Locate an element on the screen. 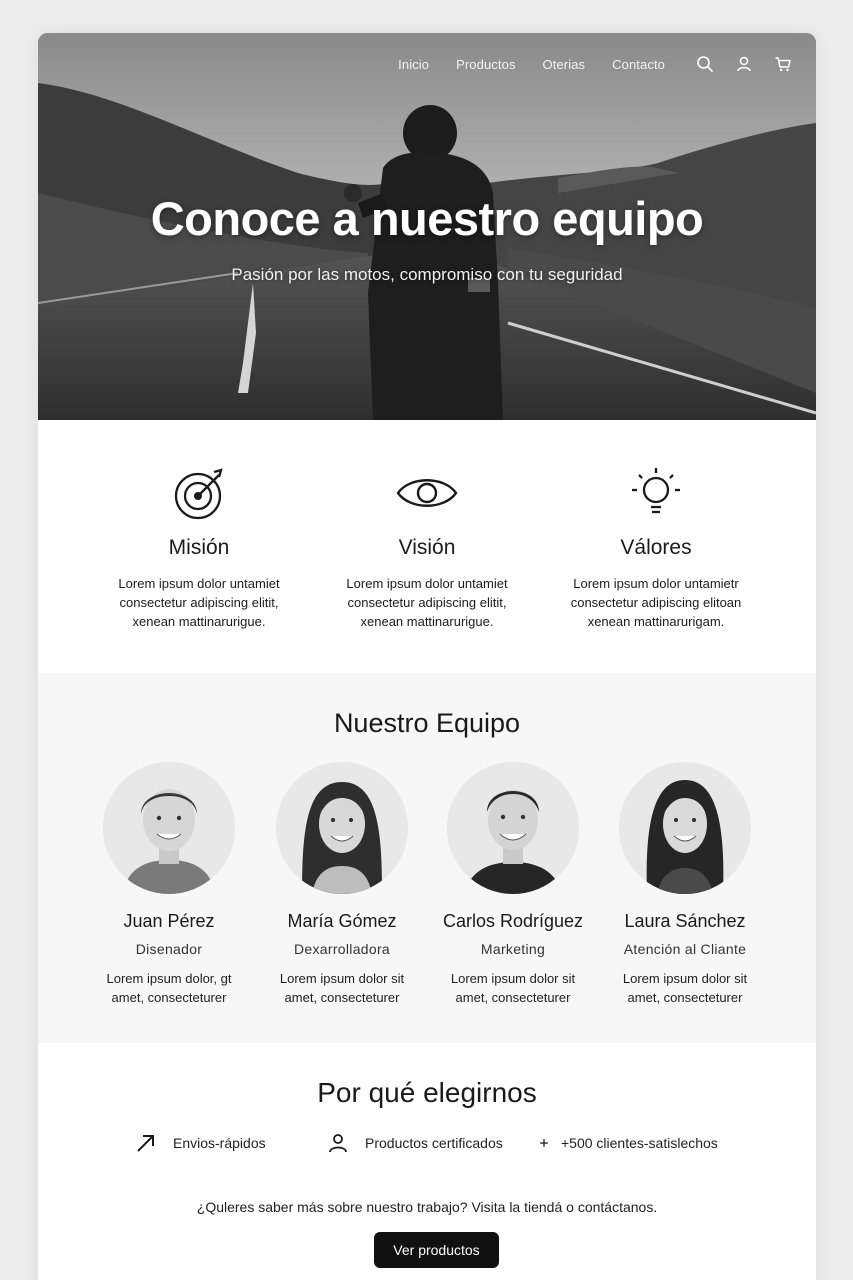 This screenshot has width=853, height=1280. cart-icon is located at coordinates (783, 64).